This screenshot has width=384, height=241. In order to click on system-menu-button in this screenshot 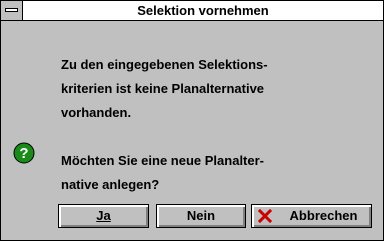, I will do `click(12, 10)`.